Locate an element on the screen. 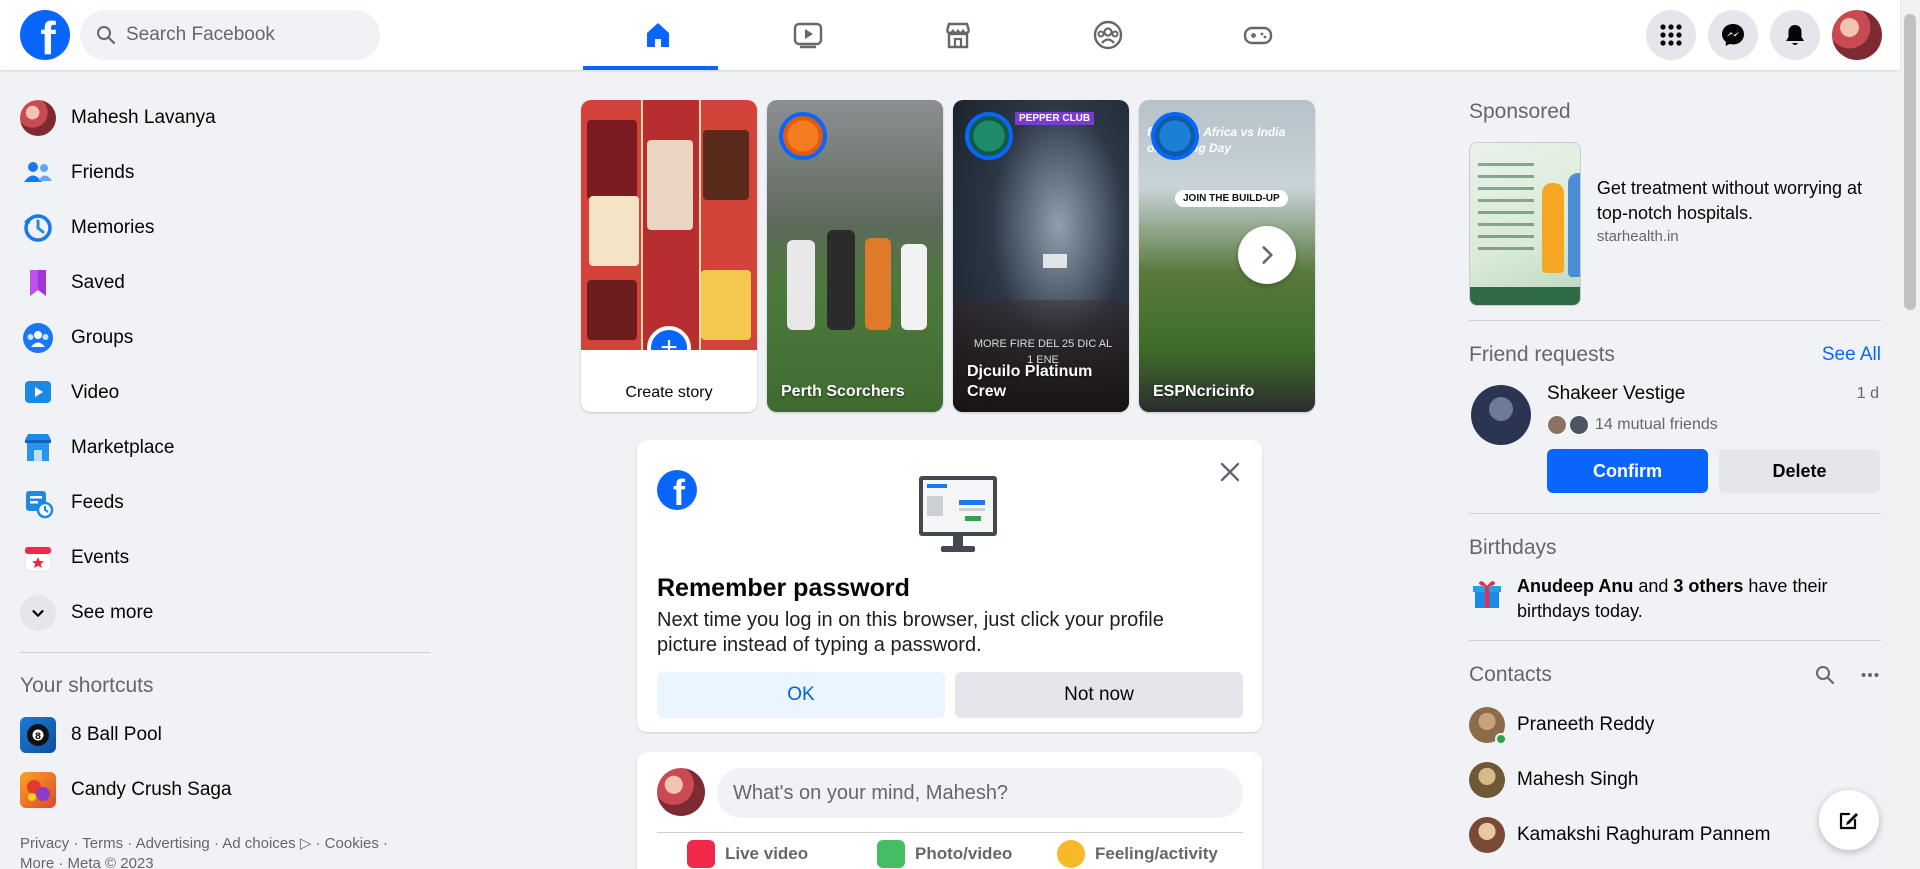 The image size is (1920, 869). sidebar-item-saved: Saved is located at coordinates (227, 282).